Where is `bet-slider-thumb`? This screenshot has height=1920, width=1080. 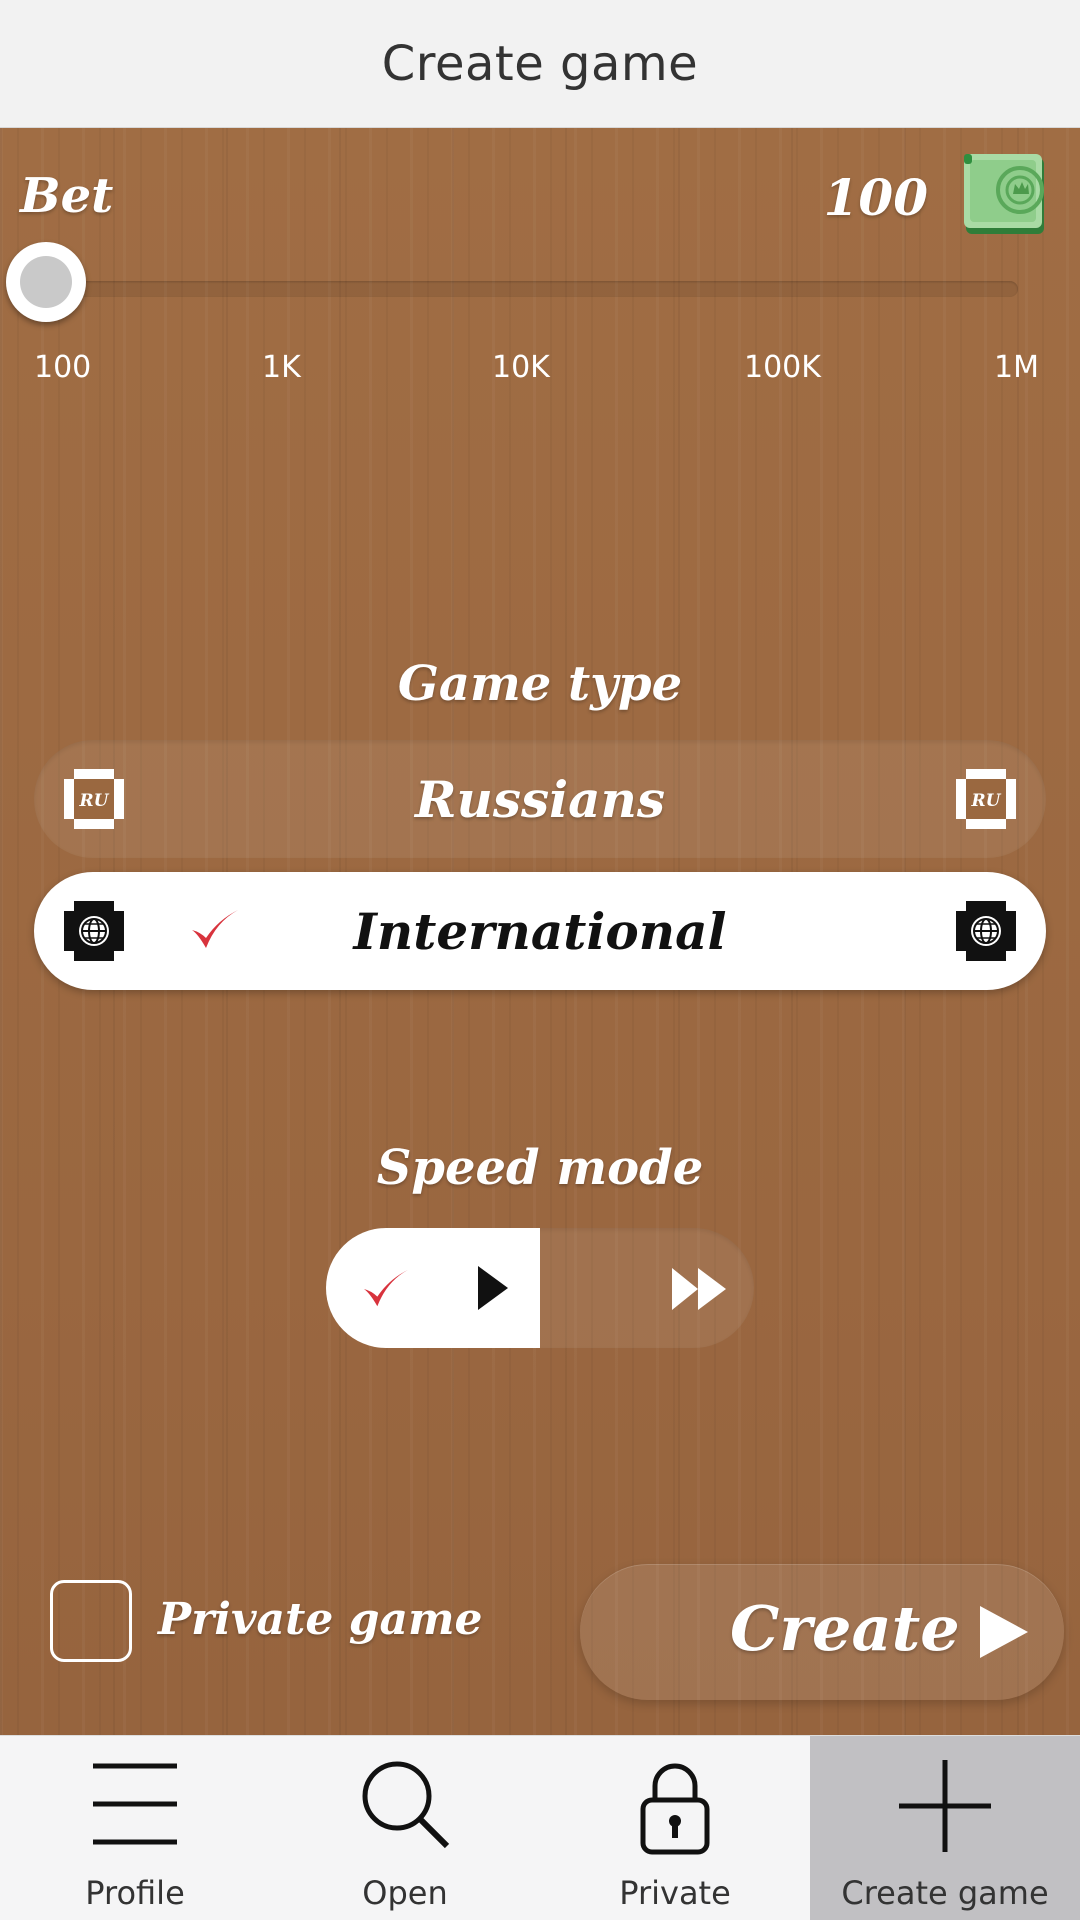
bet-slider-thumb is located at coordinates (46, 282).